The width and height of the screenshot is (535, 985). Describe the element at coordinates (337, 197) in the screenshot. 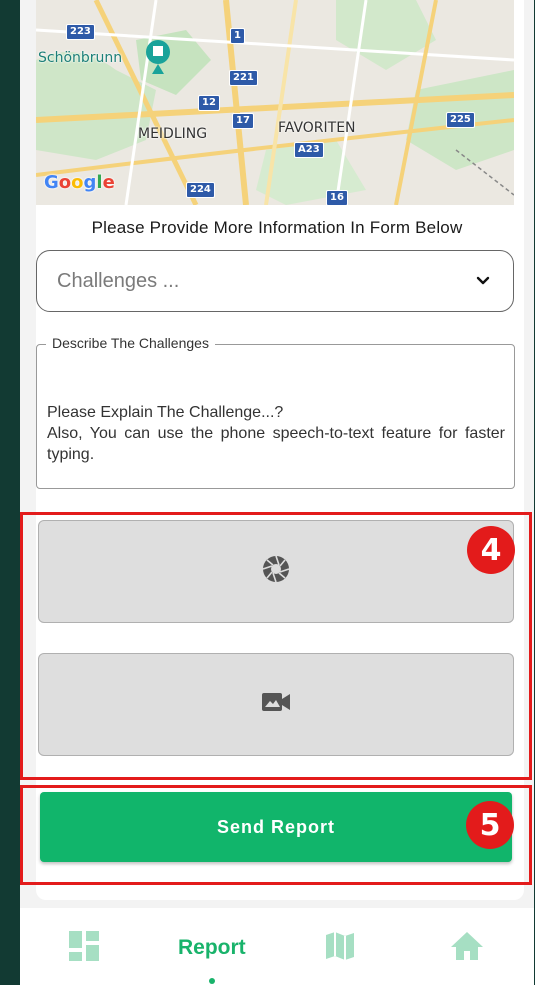

I see `road-badge: 16` at that location.